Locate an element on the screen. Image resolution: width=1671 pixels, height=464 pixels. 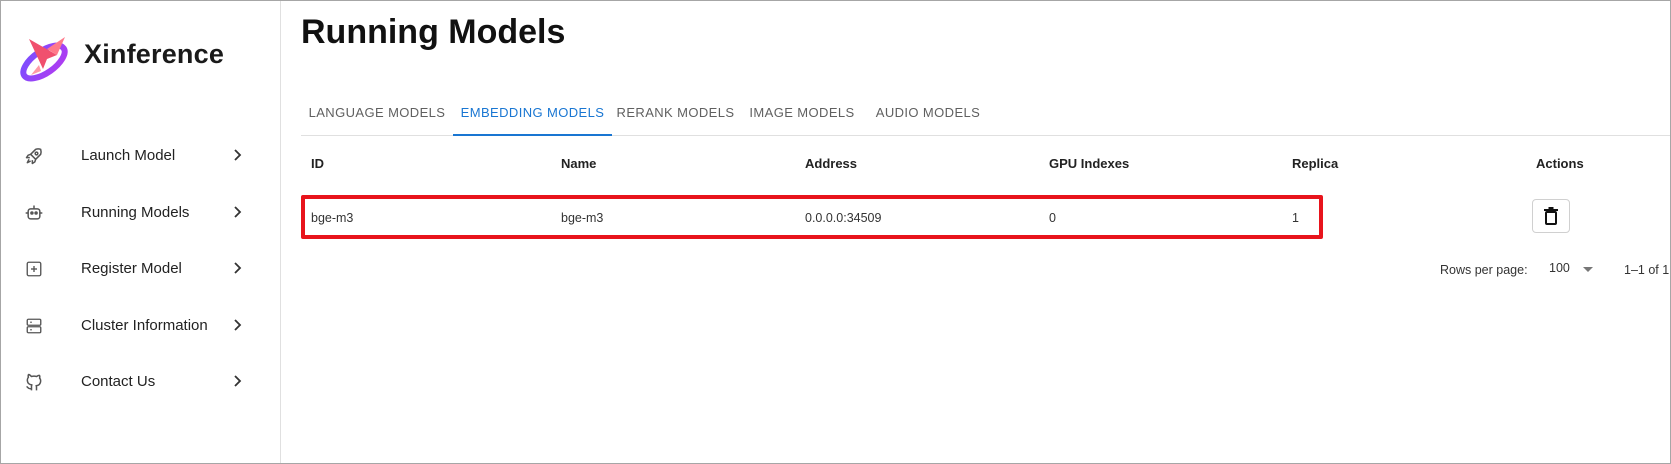
column-header-id: ID is located at coordinates (317, 163).